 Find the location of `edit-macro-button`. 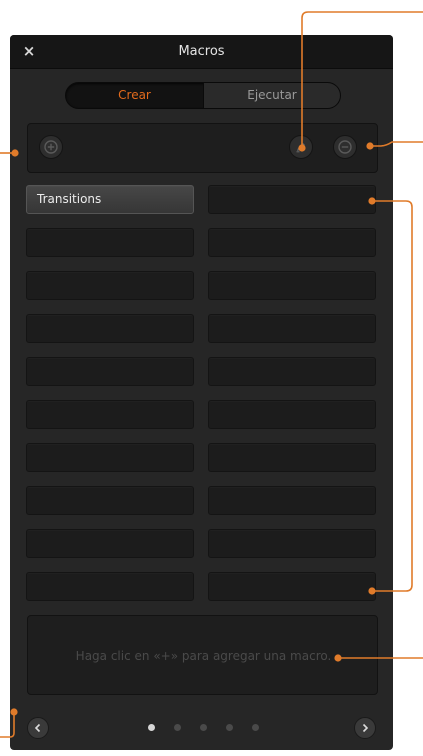

edit-macro-button is located at coordinates (301, 147).